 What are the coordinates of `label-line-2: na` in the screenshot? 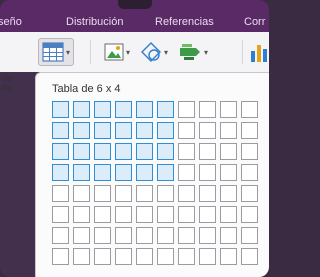 It's located at (7, 87).